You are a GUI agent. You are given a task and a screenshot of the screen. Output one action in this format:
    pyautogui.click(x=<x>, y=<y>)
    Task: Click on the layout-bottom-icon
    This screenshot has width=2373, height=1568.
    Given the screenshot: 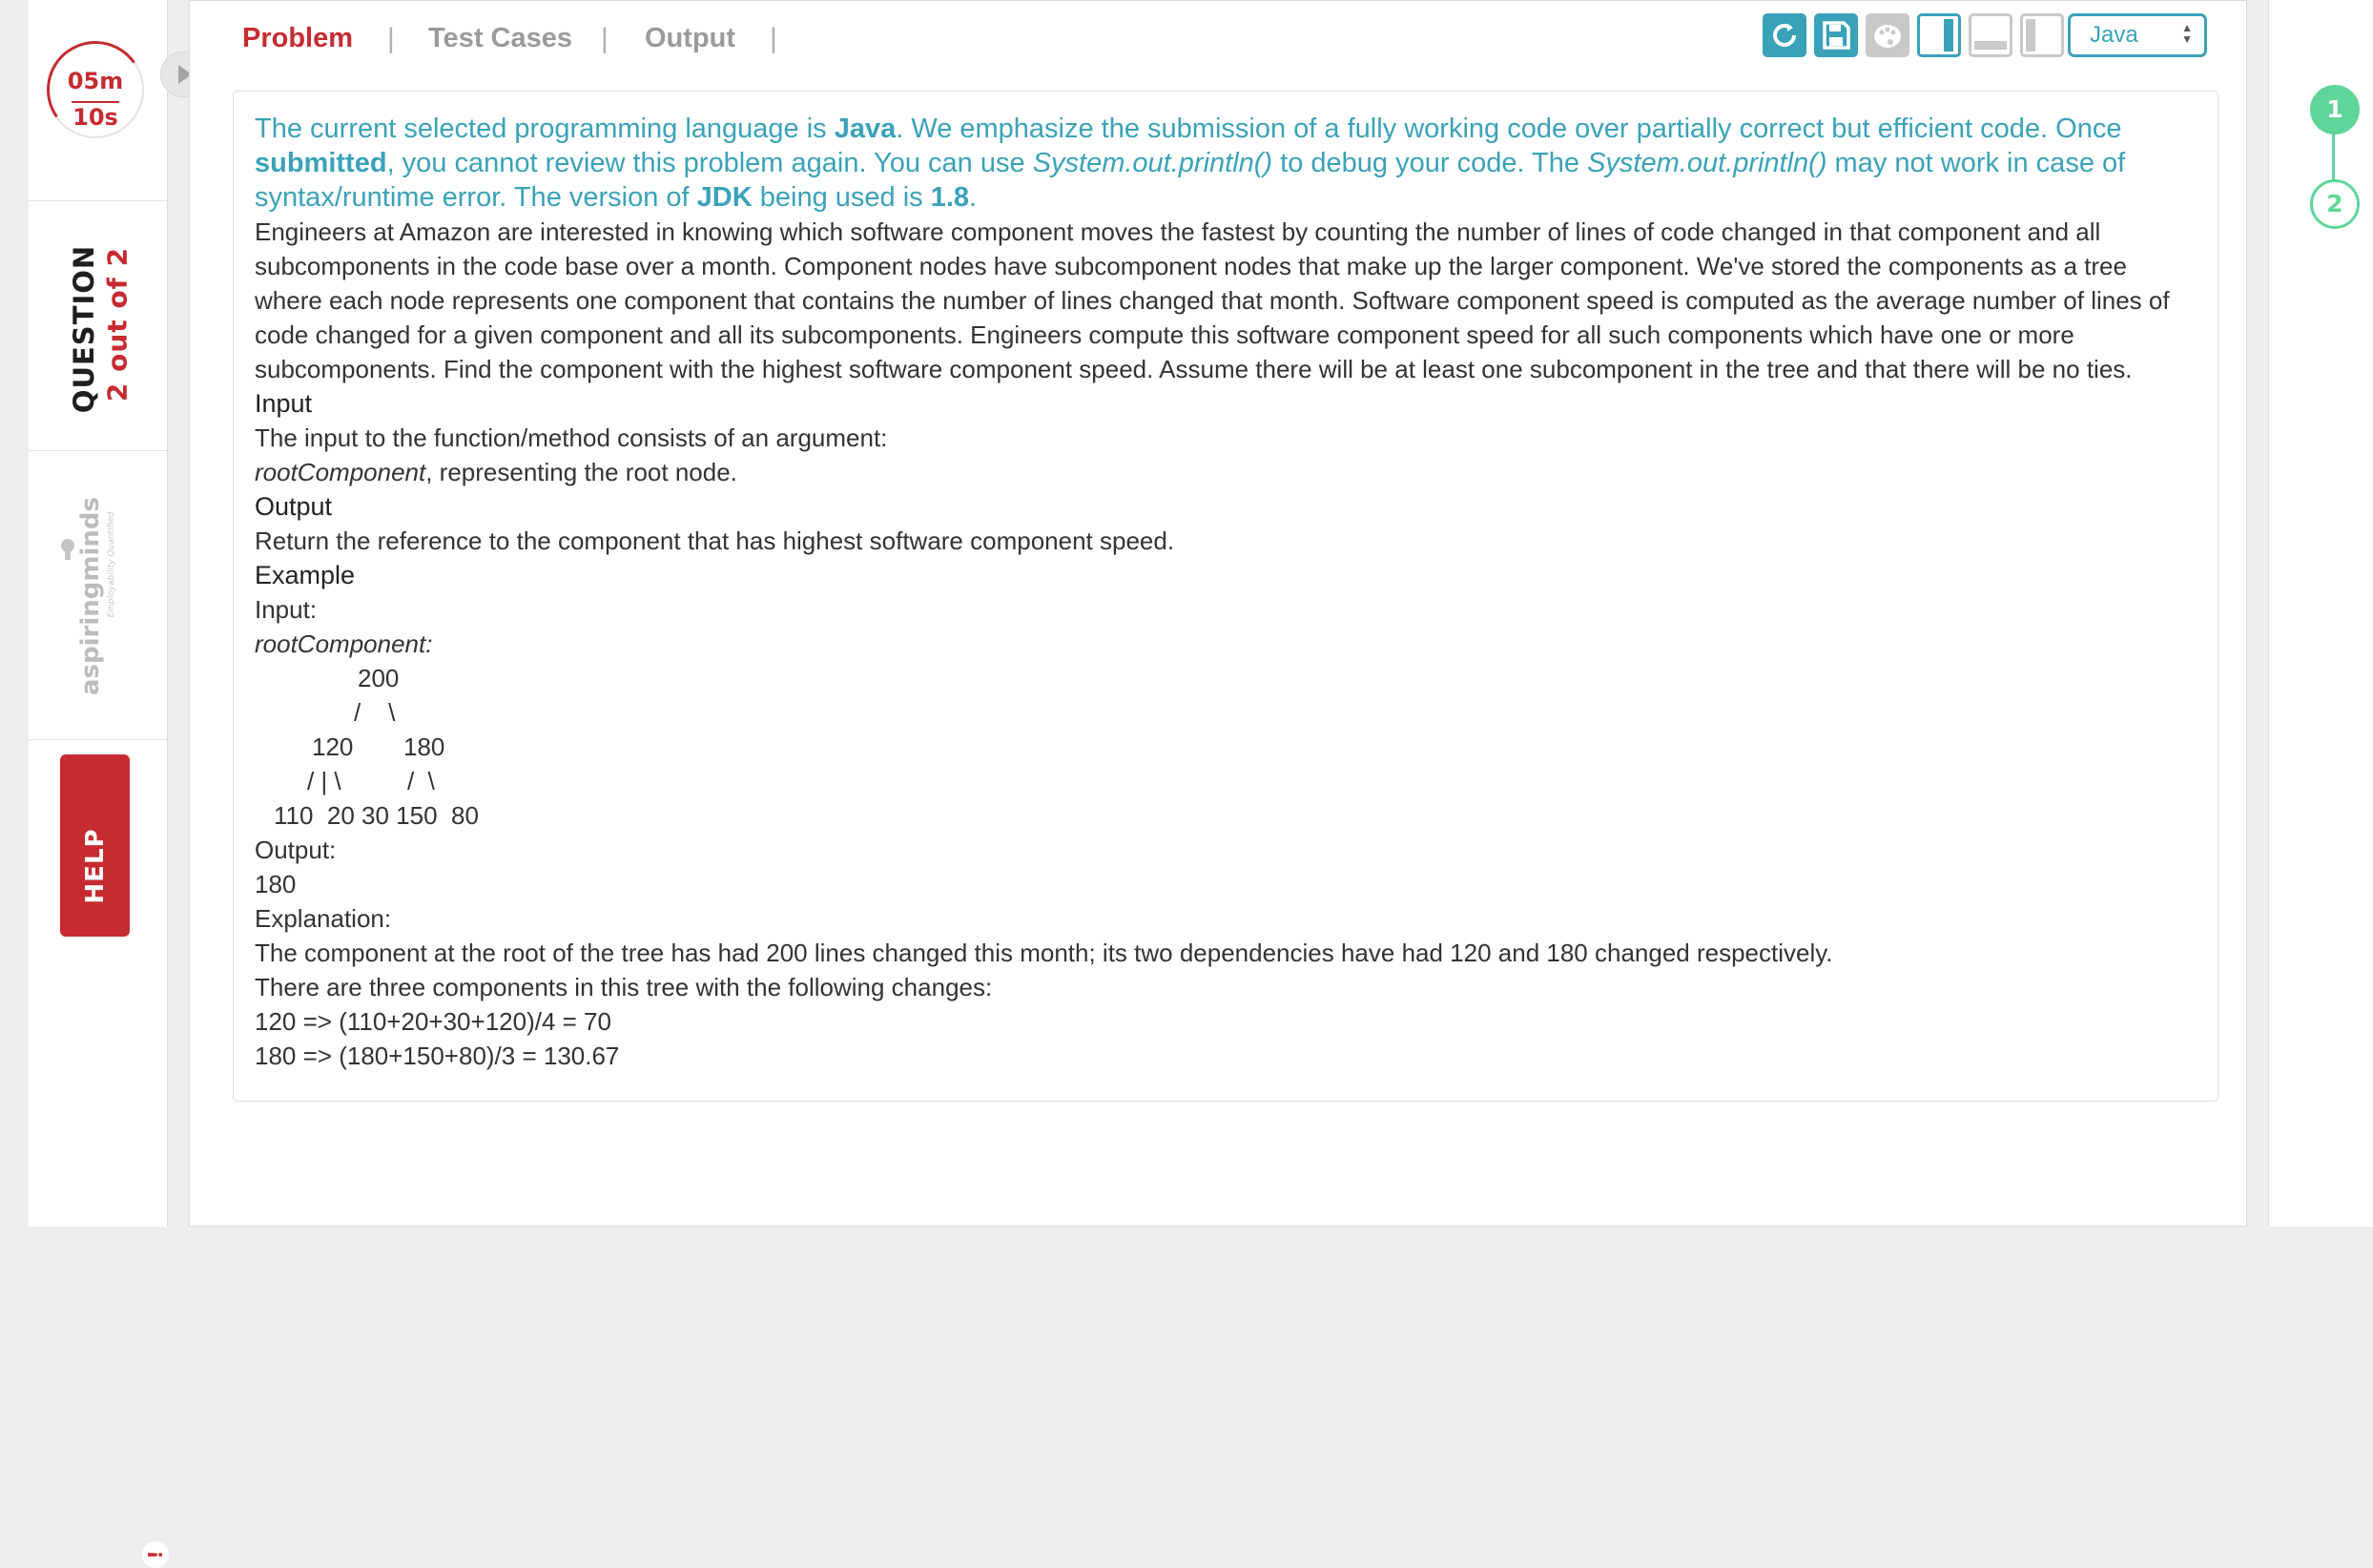 What is the action you would take?
    pyautogui.click(x=1990, y=45)
    